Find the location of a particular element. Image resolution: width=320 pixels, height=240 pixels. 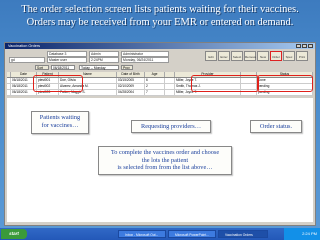

maximize-icon is located at coordinates (304, 46).